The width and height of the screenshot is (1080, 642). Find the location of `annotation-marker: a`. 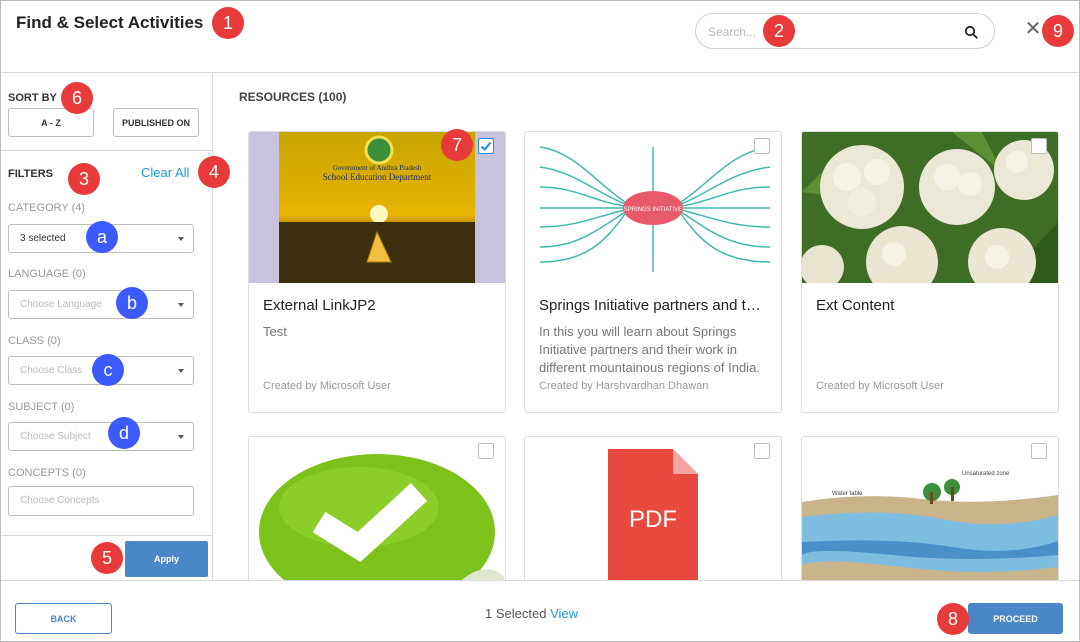

annotation-marker: a is located at coordinates (102, 237).